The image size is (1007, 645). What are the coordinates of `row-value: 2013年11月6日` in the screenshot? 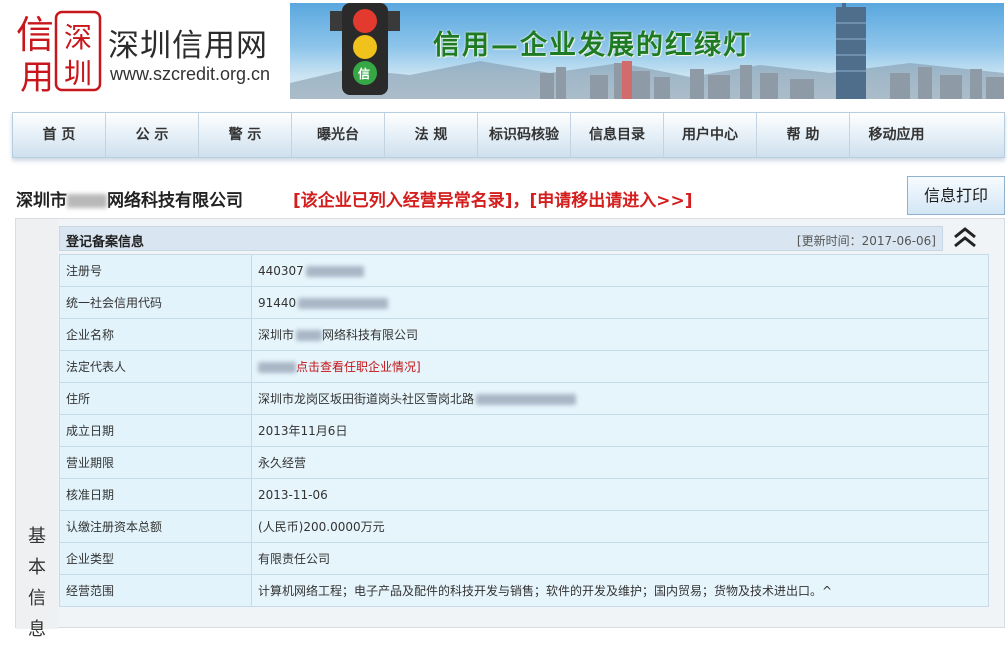 It's located at (620, 430).